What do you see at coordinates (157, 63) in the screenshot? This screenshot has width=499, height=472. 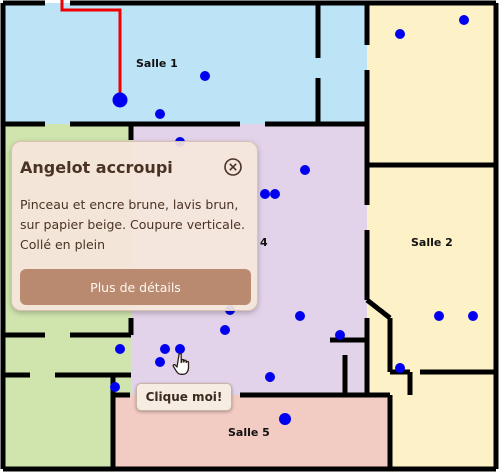 I see `room-label-salle-1: Salle 1` at bounding box center [157, 63].